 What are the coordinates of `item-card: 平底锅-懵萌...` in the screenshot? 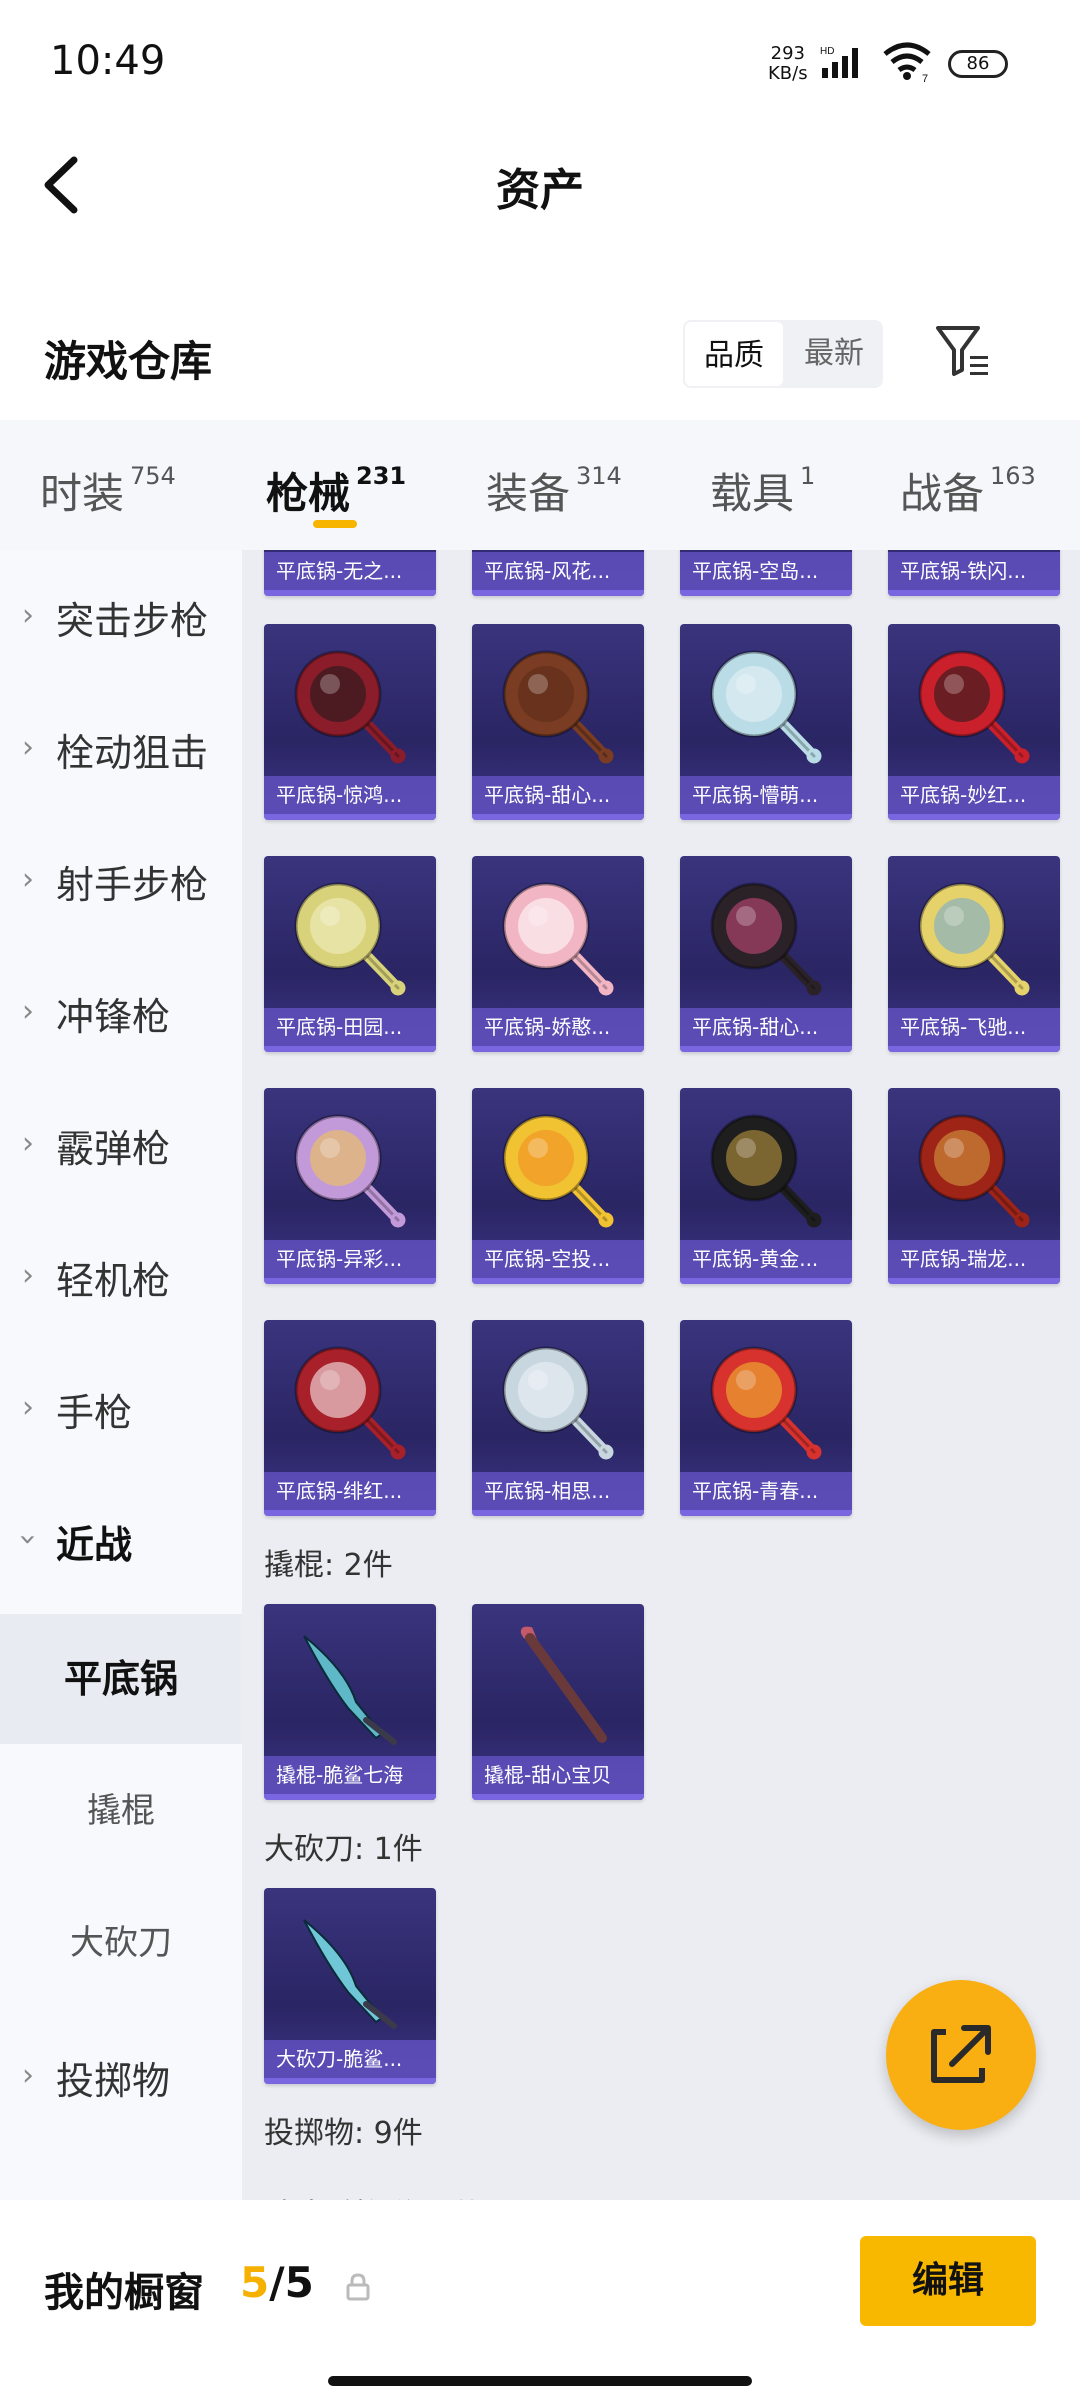 It's located at (766, 722).